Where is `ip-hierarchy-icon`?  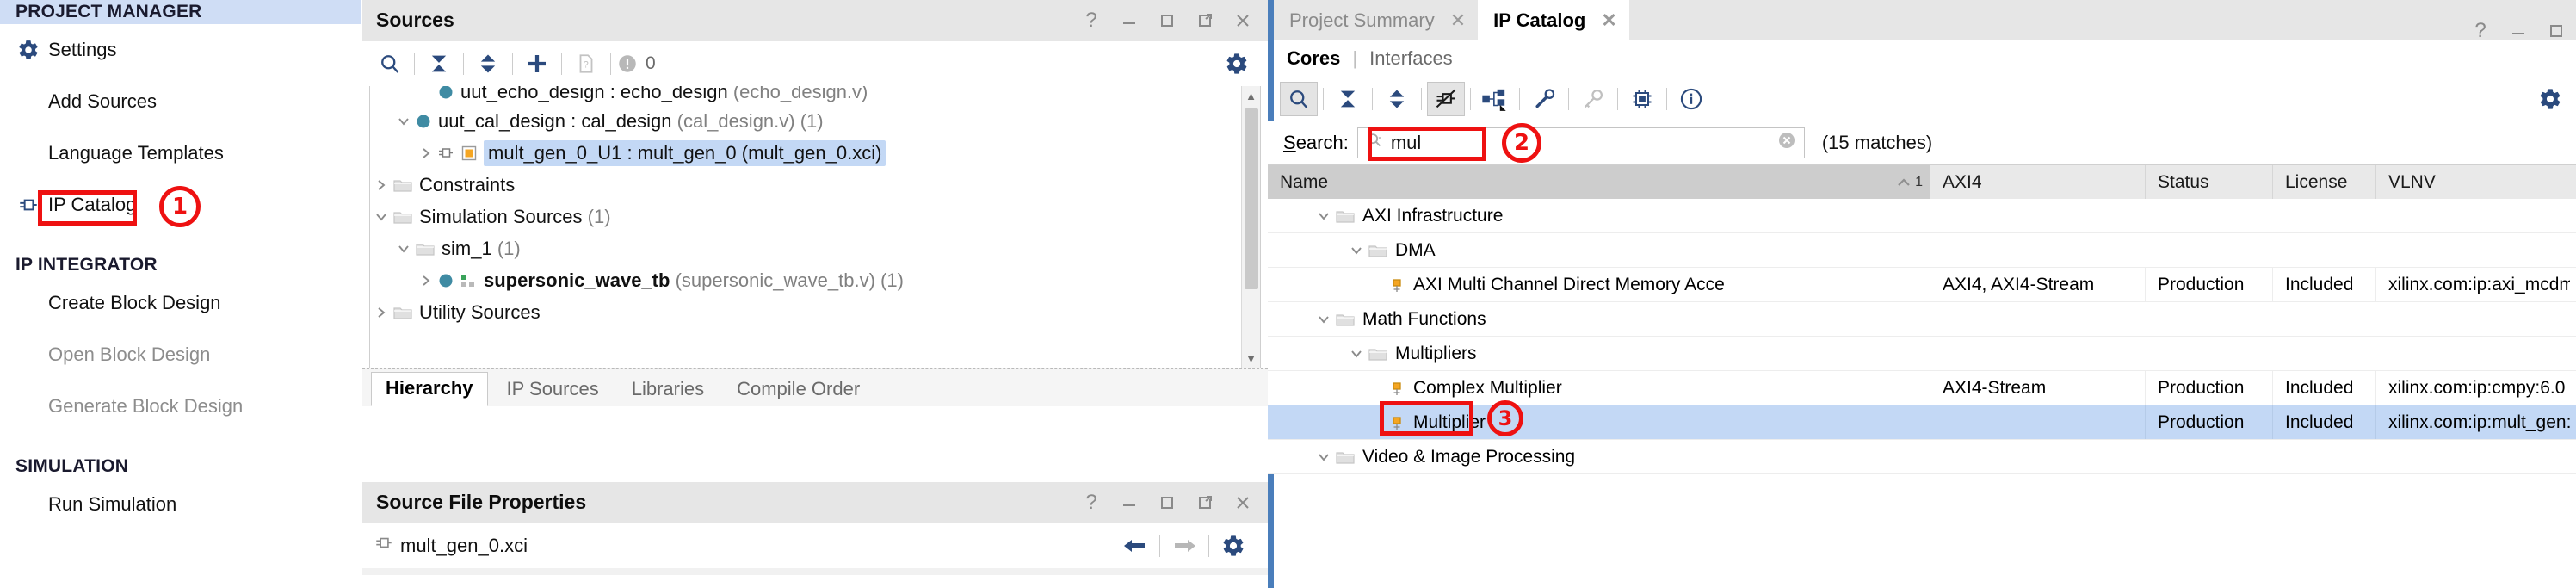
ip-hierarchy-icon is located at coordinates (1495, 99).